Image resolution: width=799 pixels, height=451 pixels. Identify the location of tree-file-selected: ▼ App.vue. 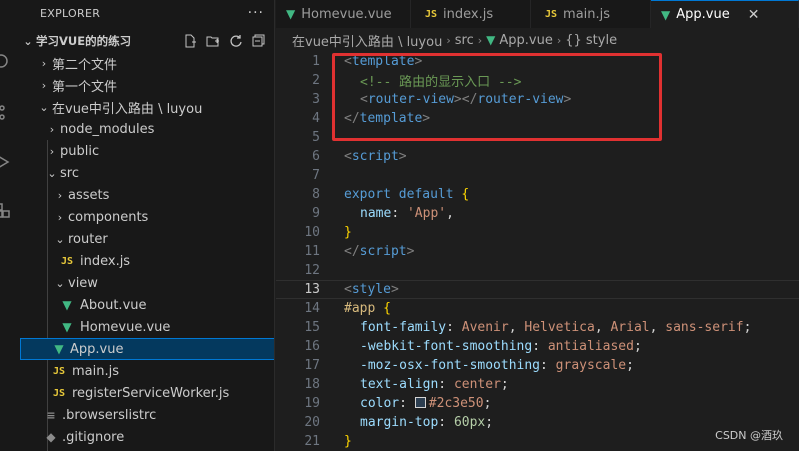
(147, 349).